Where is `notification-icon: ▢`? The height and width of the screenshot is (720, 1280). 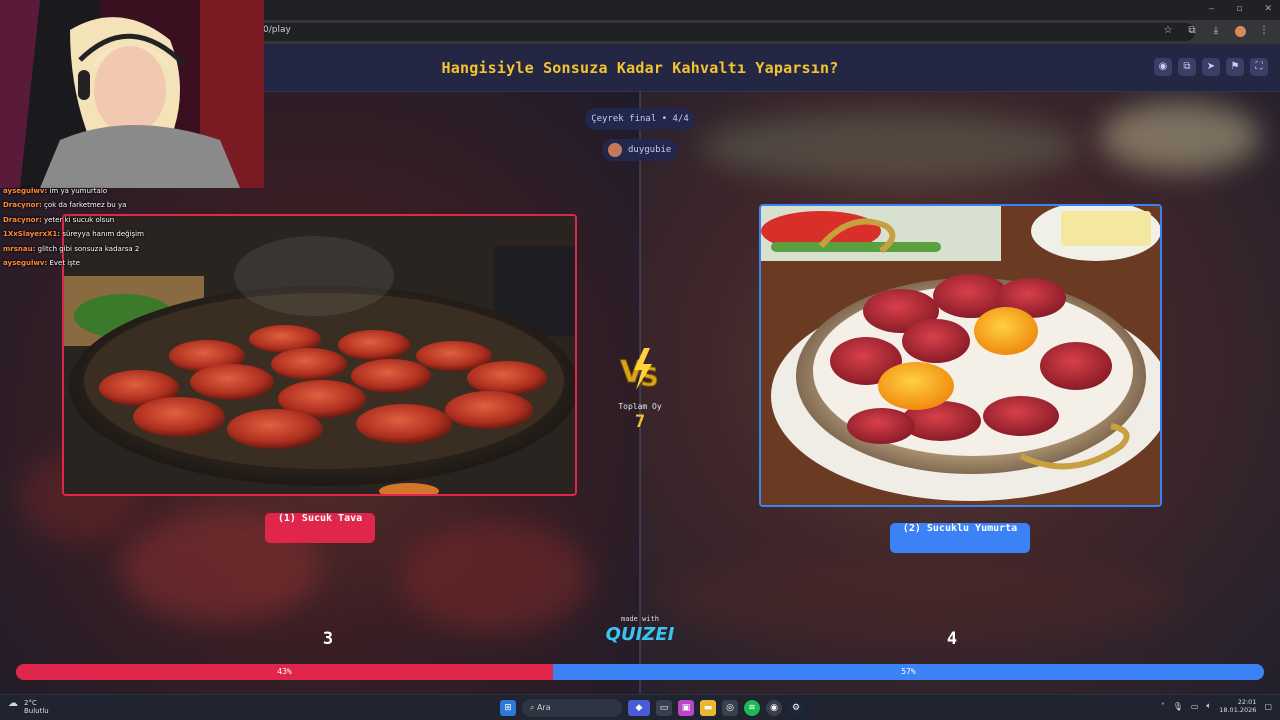
notification-icon: ▢ is located at coordinates (1268, 706).